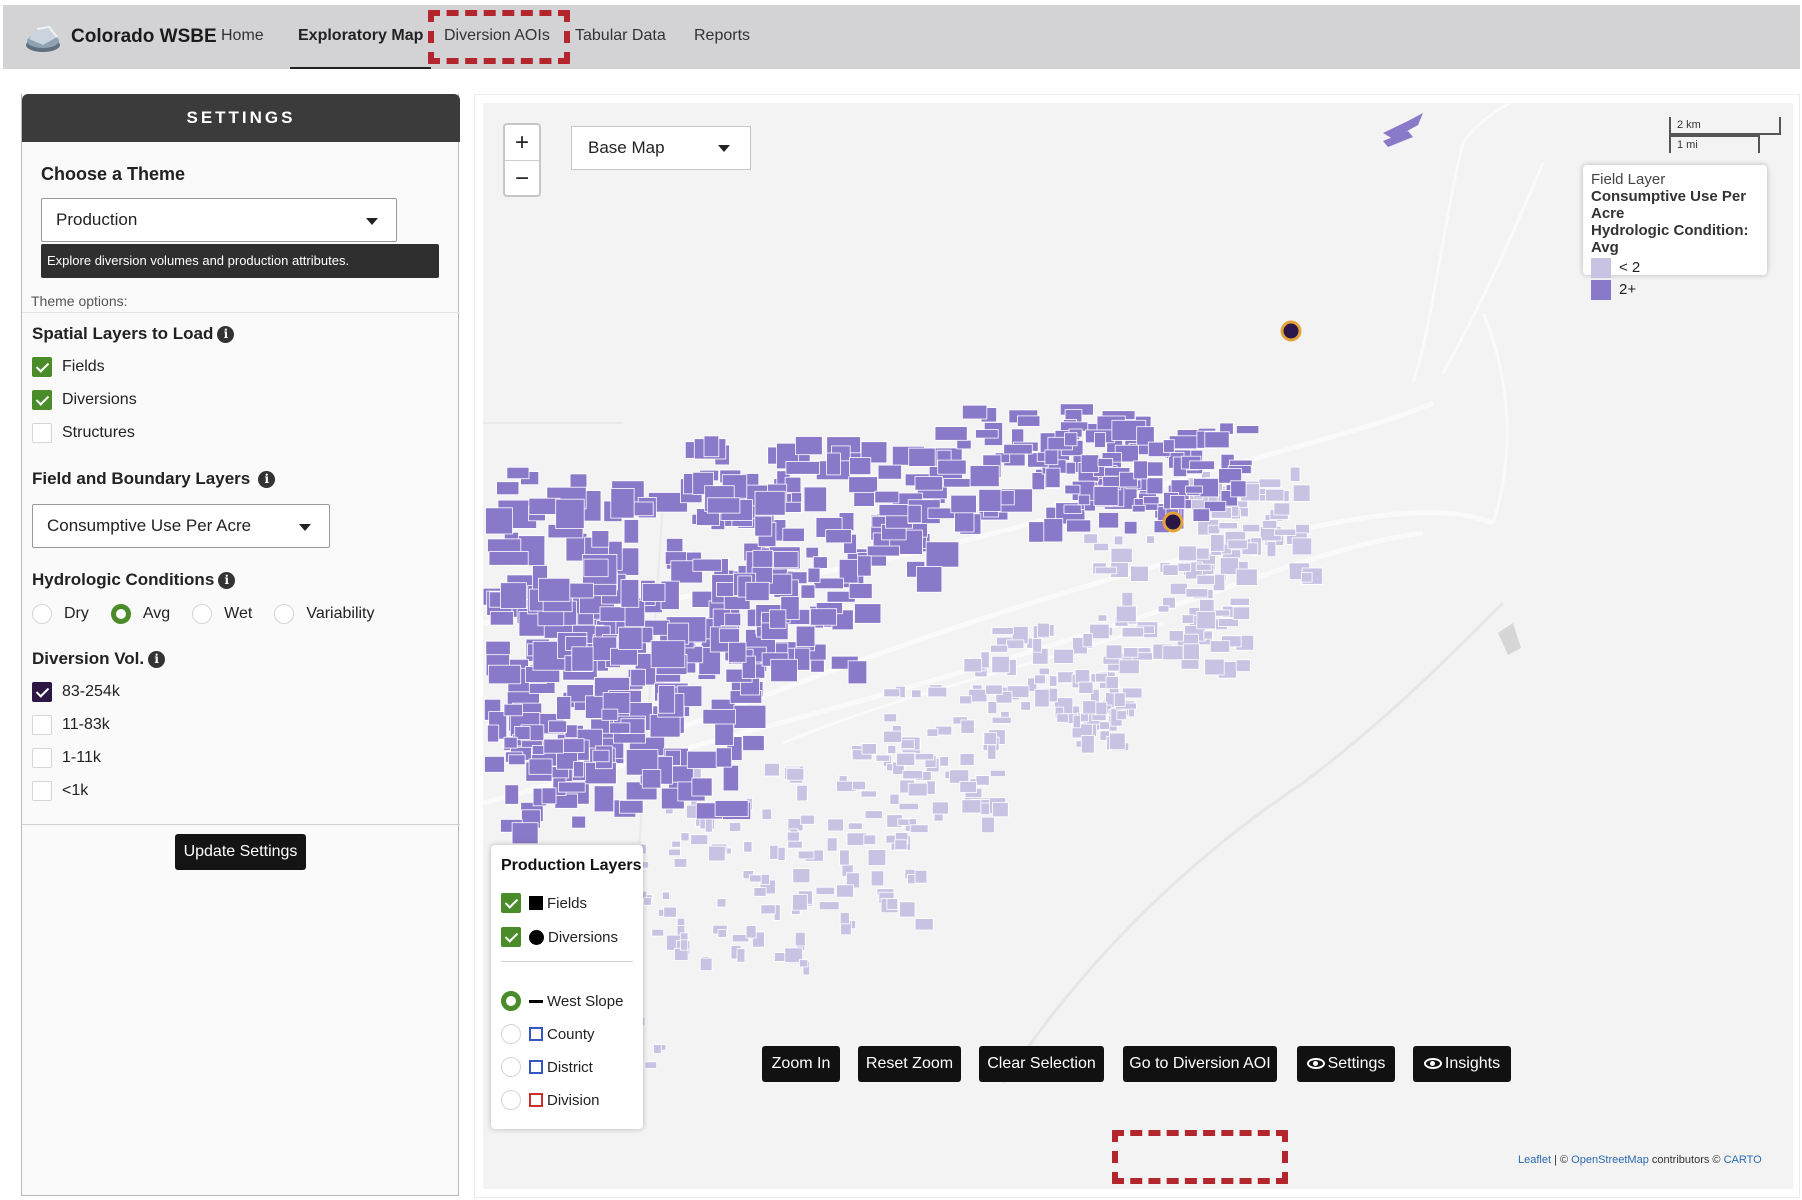 The image size is (1802, 1200). What do you see at coordinates (84, 400) in the screenshot?
I see `layer-option-diversions: Diversions` at bounding box center [84, 400].